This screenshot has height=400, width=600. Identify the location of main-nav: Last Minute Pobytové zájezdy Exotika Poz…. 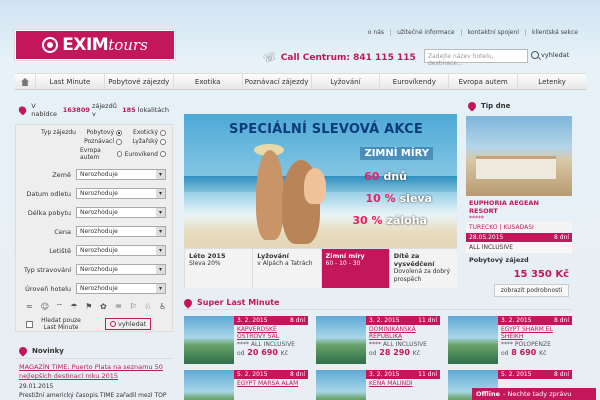
(300, 81).